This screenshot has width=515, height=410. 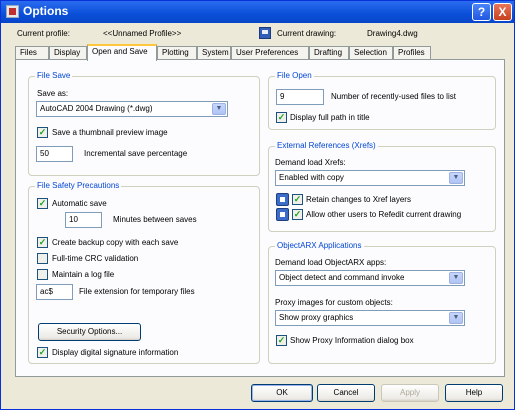 What do you see at coordinates (43, 33) in the screenshot?
I see `current-profile-label: Current profile:` at bounding box center [43, 33].